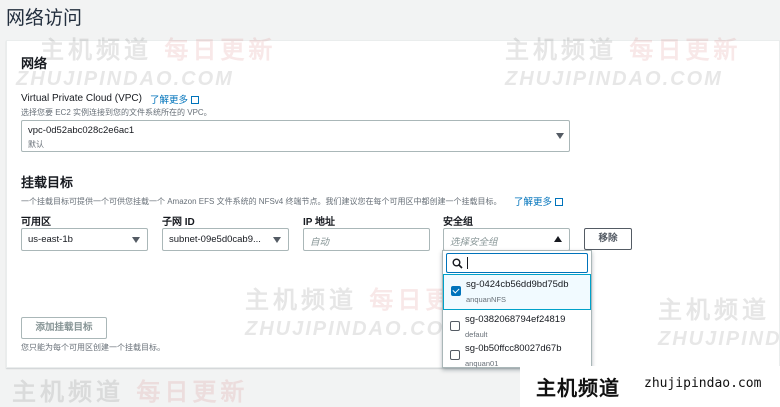 The width and height of the screenshot is (780, 407). What do you see at coordinates (578, 389) in the screenshot?
I see `brand-name: 主机频道` at bounding box center [578, 389].